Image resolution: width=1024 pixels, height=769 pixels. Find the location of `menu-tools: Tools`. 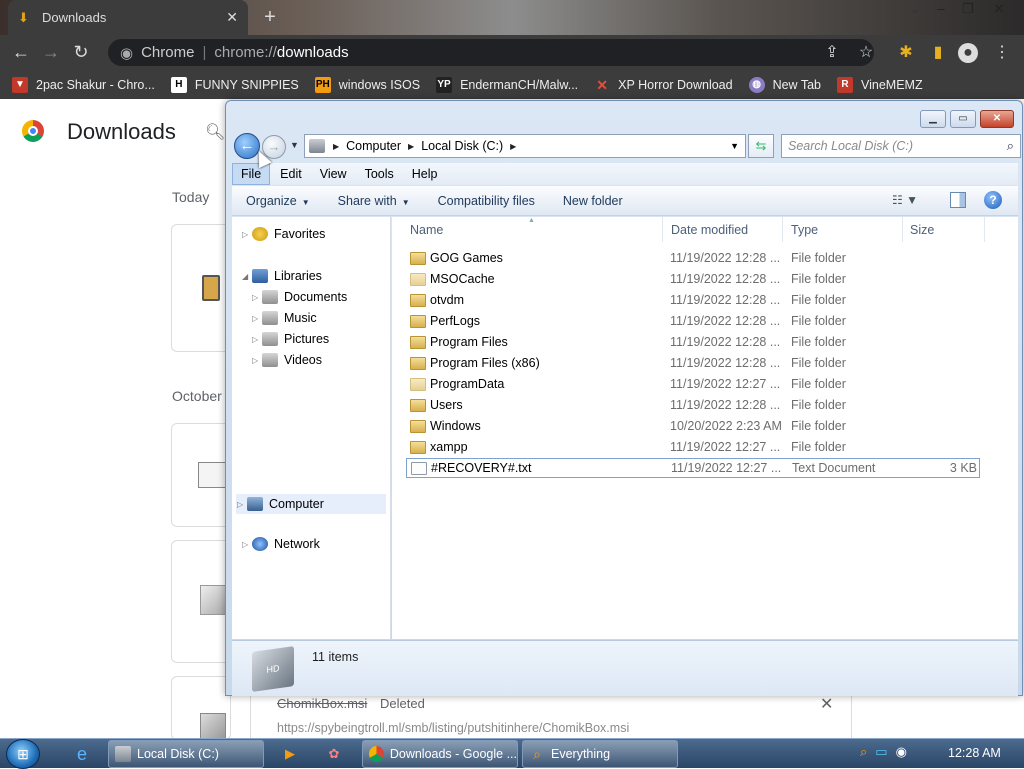

menu-tools: Tools is located at coordinates (379, 174).